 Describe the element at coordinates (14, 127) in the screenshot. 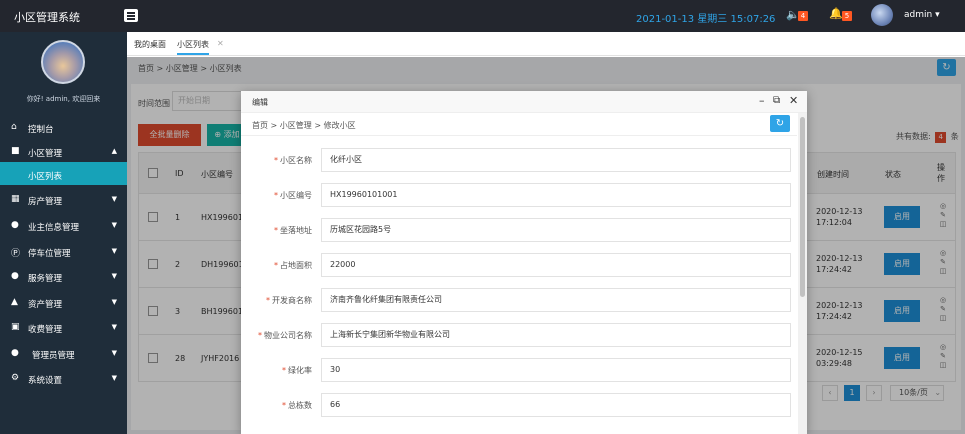

I see `home-icon: ⌂` at that location.